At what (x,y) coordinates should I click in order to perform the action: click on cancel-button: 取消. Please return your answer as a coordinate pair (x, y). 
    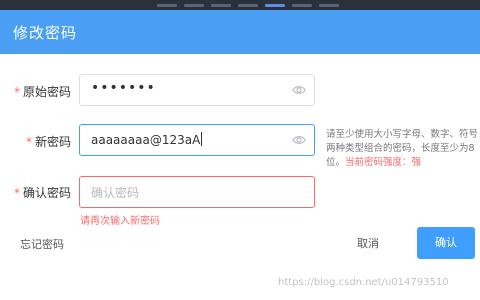
    Looking at the image, I should click on (368, 244).